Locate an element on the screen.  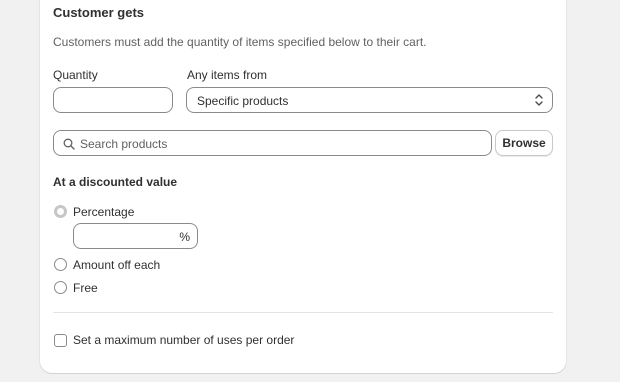
discount-section-title: At a discounted value is located at coordinates (115, 182).